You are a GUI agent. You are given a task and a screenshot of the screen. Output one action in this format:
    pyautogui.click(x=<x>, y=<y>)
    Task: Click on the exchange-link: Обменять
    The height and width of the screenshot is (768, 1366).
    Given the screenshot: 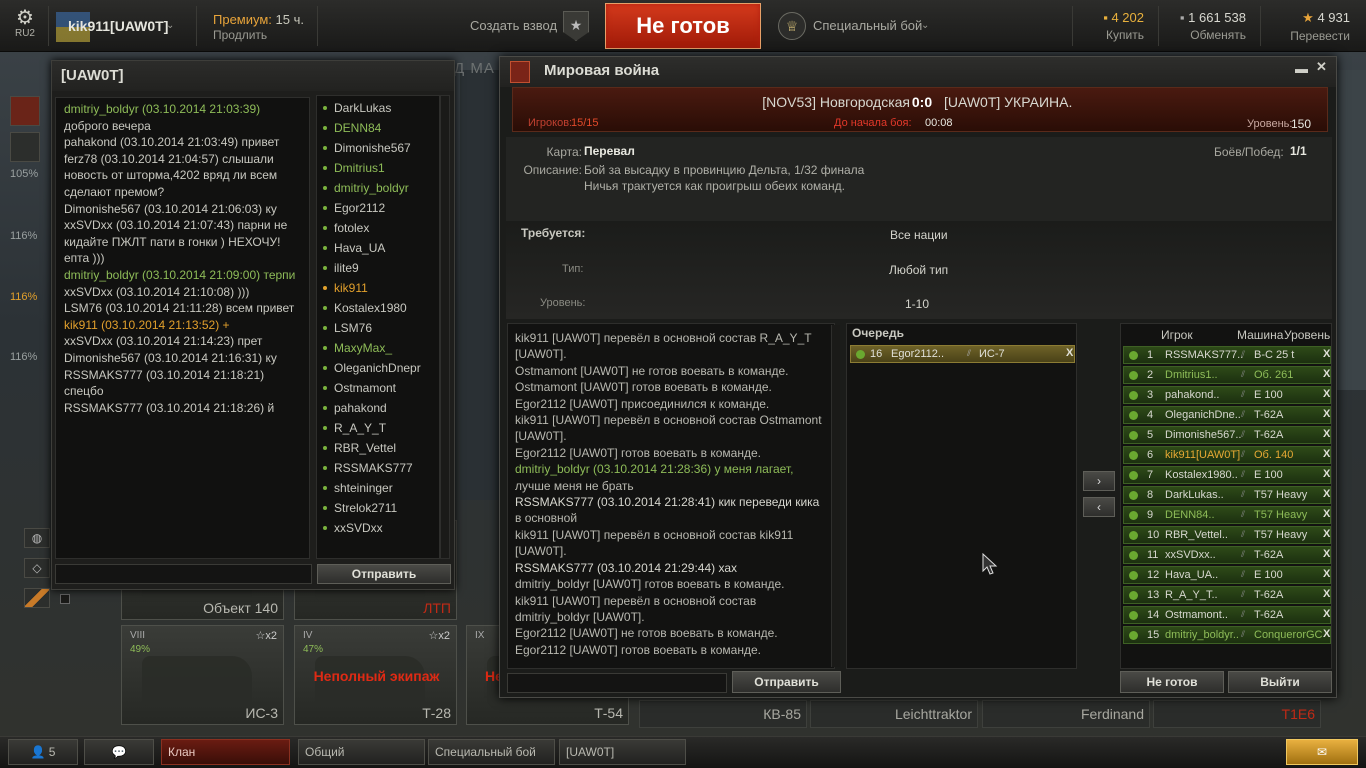 What is the action you would take?
    pyautogui.click(x=1207, y=35)
    